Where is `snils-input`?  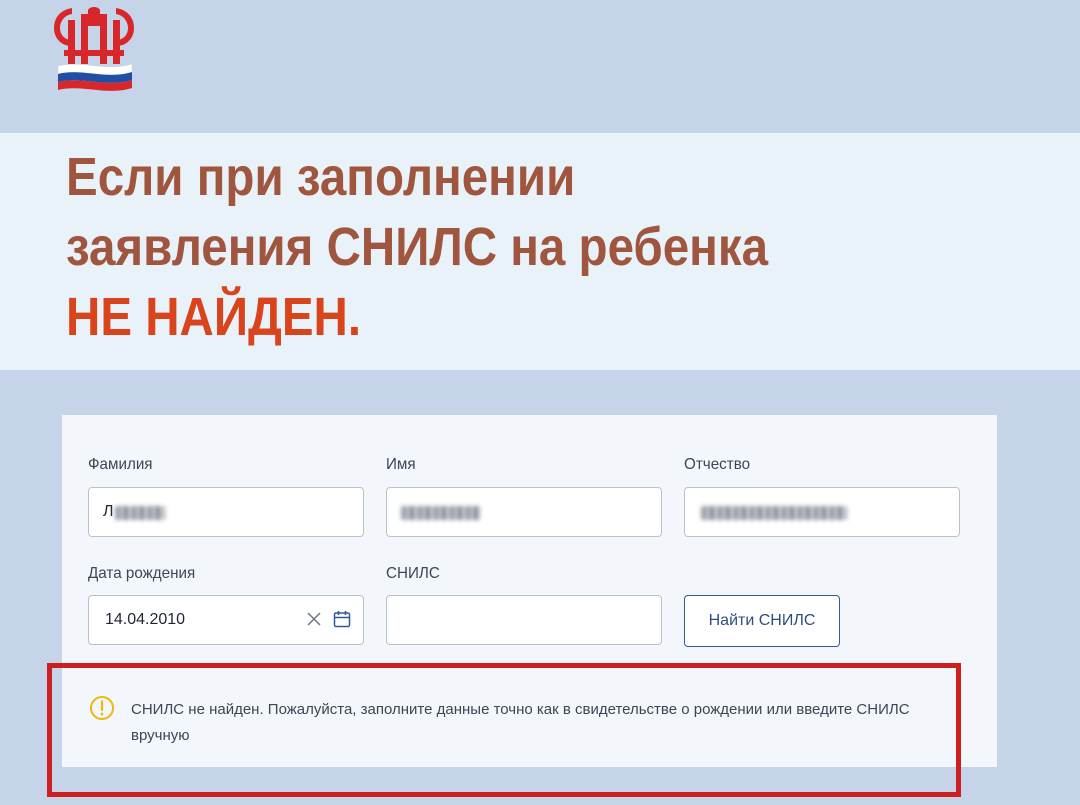 snils-input is located at coordinates (524, 620).